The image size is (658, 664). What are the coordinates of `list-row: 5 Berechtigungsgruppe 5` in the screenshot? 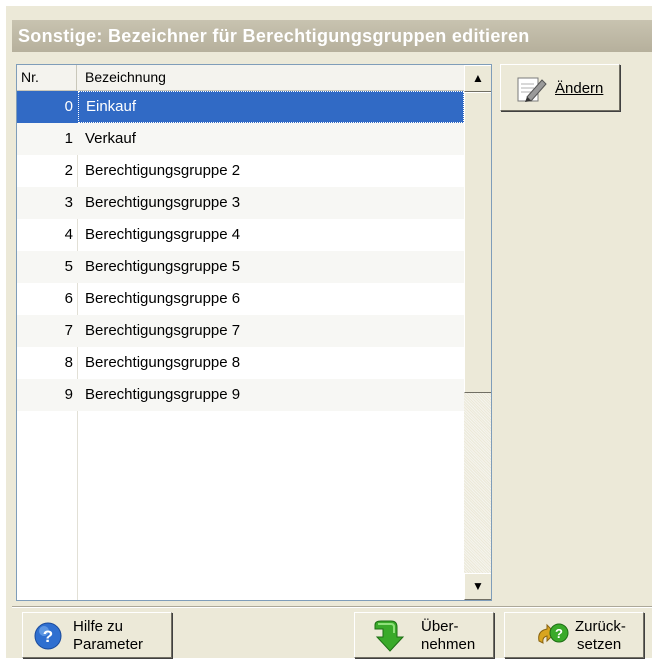 It's located at (240, 267).